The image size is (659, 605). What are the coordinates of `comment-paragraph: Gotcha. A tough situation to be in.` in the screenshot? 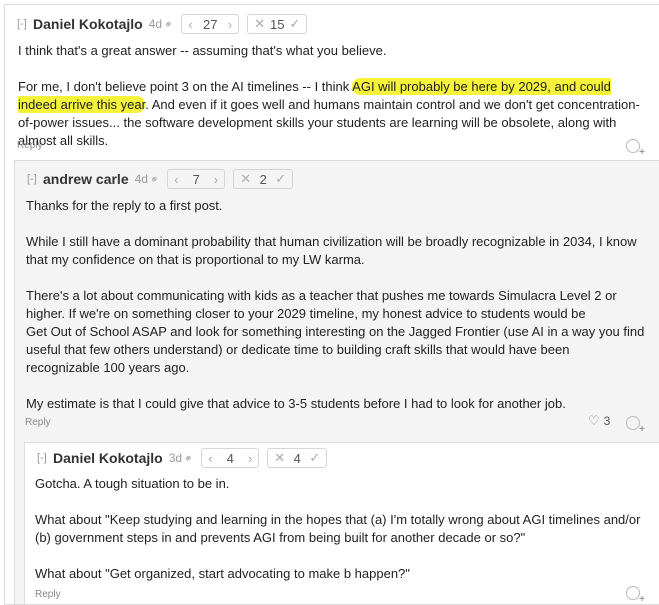 It's located at (132, 483).